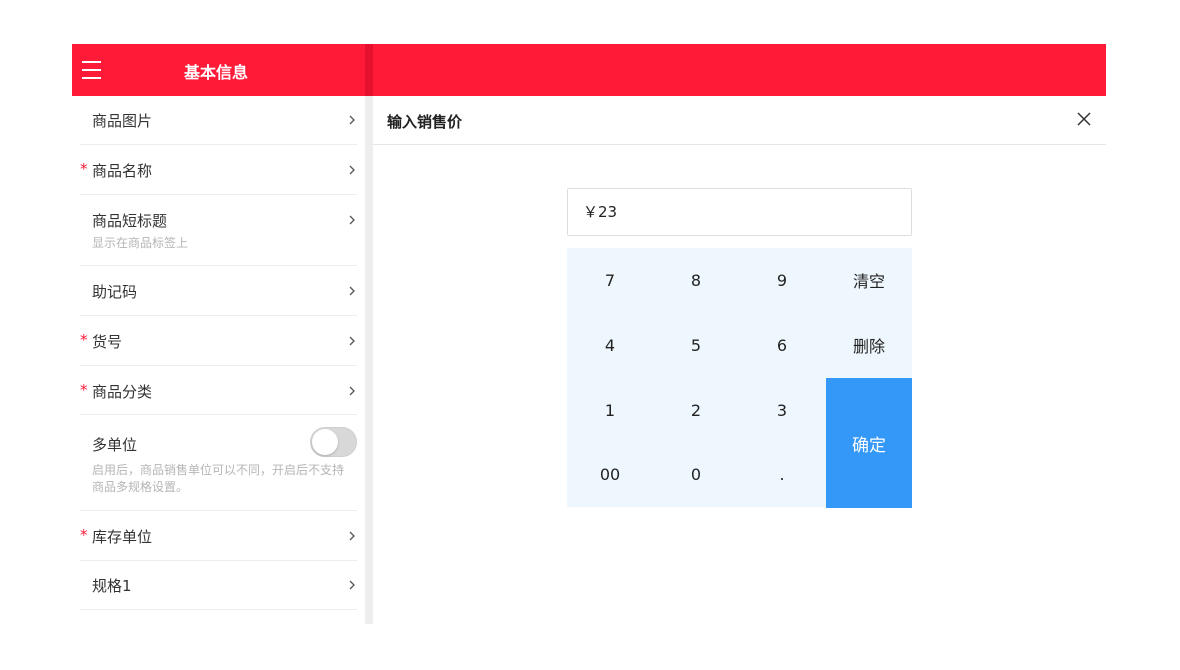 Image resolution: width=1180 pixels, height=670 pixels. I want to click on panel-divider, so click(369, 360).